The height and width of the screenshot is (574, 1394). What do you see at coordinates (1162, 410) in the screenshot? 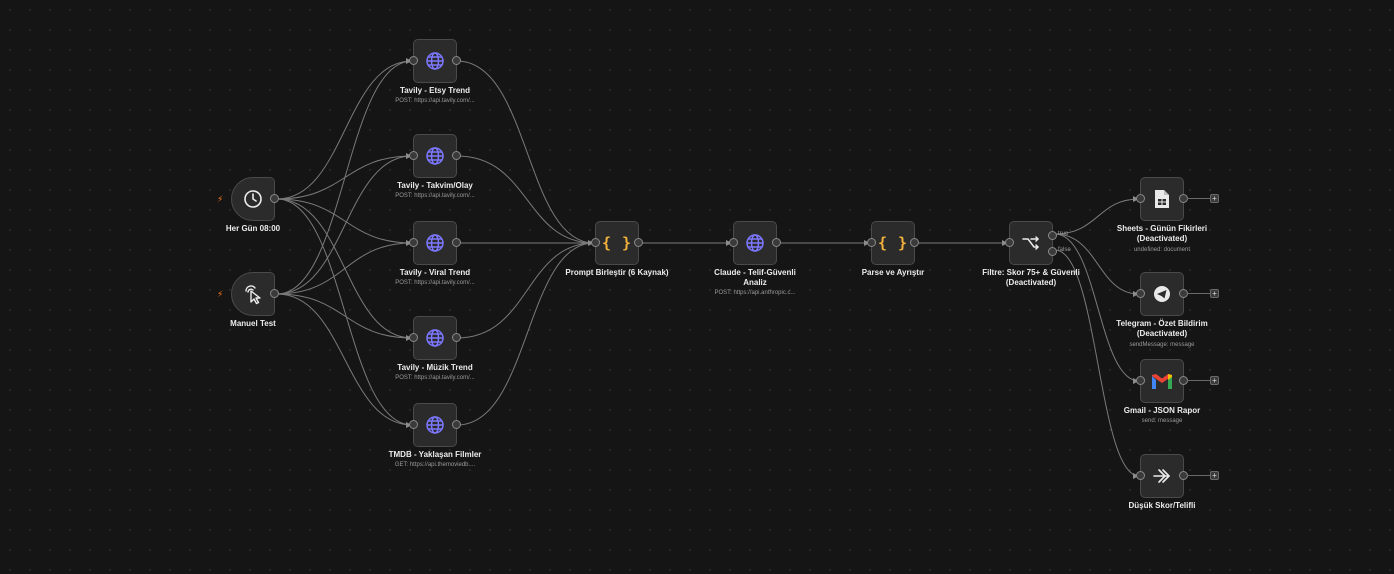
I see `node-label: Gmail - JSON Rapor` at bounding box center [1162, 410].